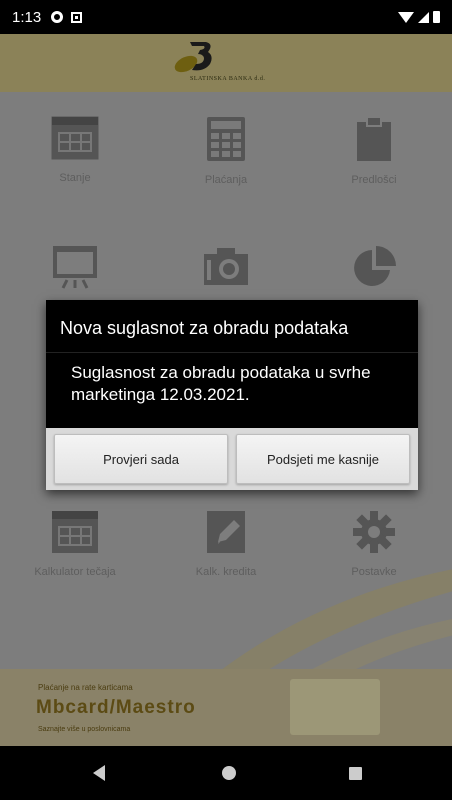 The image size is (452, 800). What do you see at coordinates (406, 17) in the screenshot?
I see `wifi-icon` at bounding box center [406, 17].